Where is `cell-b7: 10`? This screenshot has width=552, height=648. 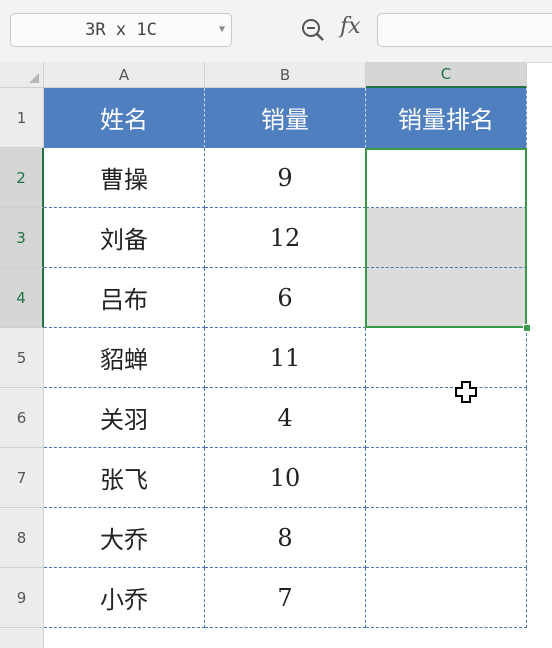
cell-b7: 10 is located at coordinates (285, 478).